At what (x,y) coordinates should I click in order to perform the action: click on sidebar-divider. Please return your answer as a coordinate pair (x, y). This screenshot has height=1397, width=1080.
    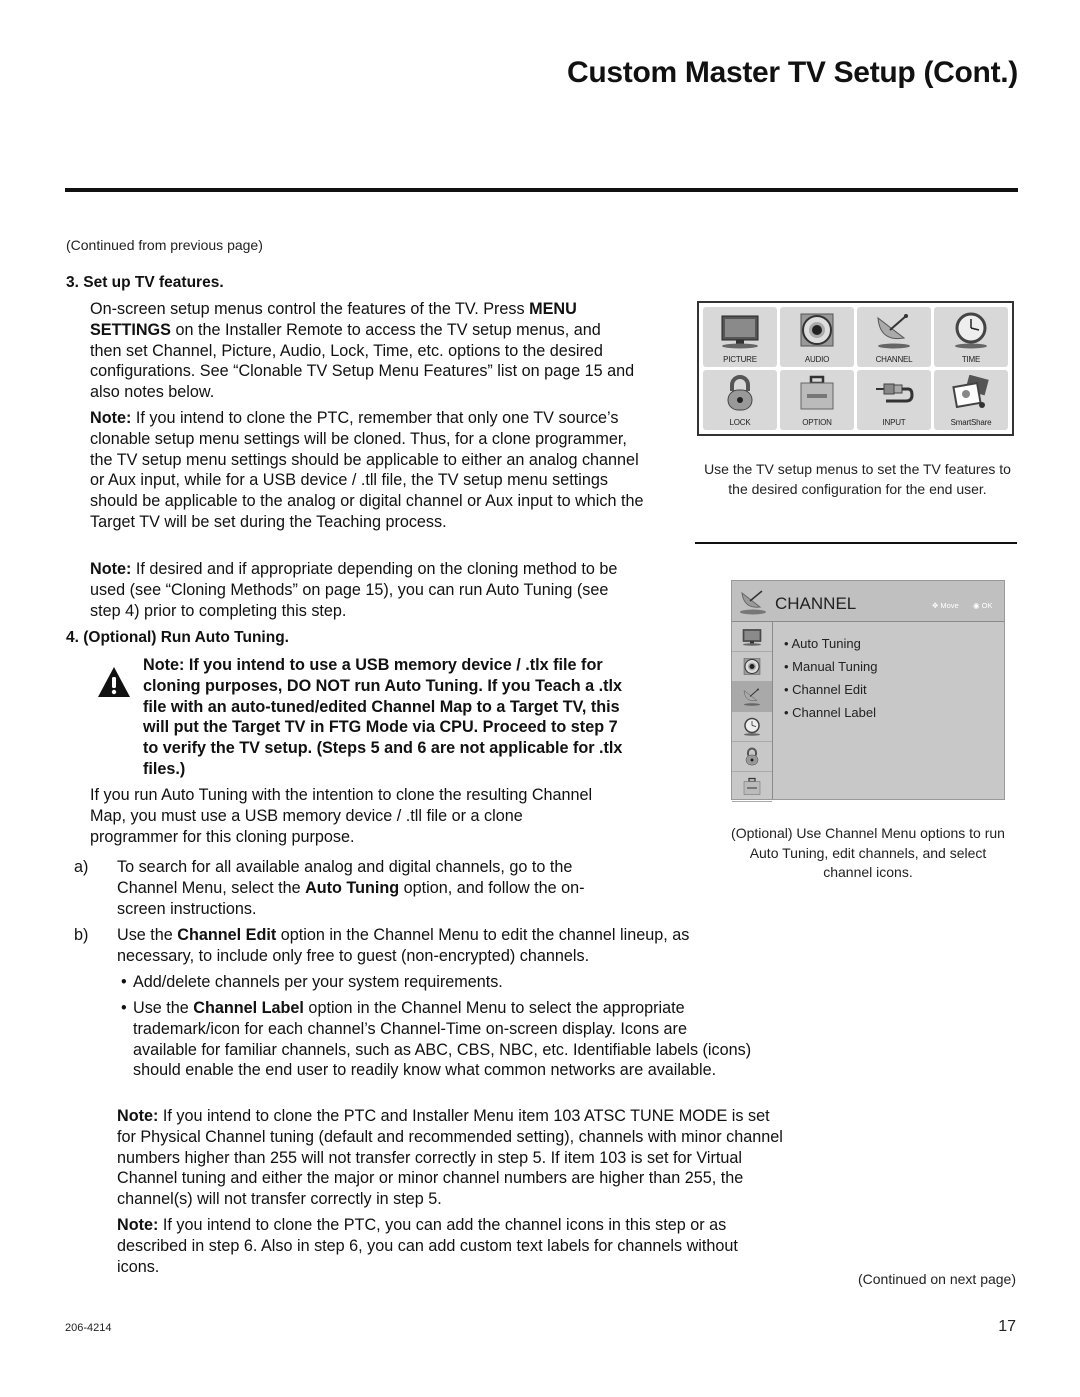
    Looking at the image, I should click on (856, 543).